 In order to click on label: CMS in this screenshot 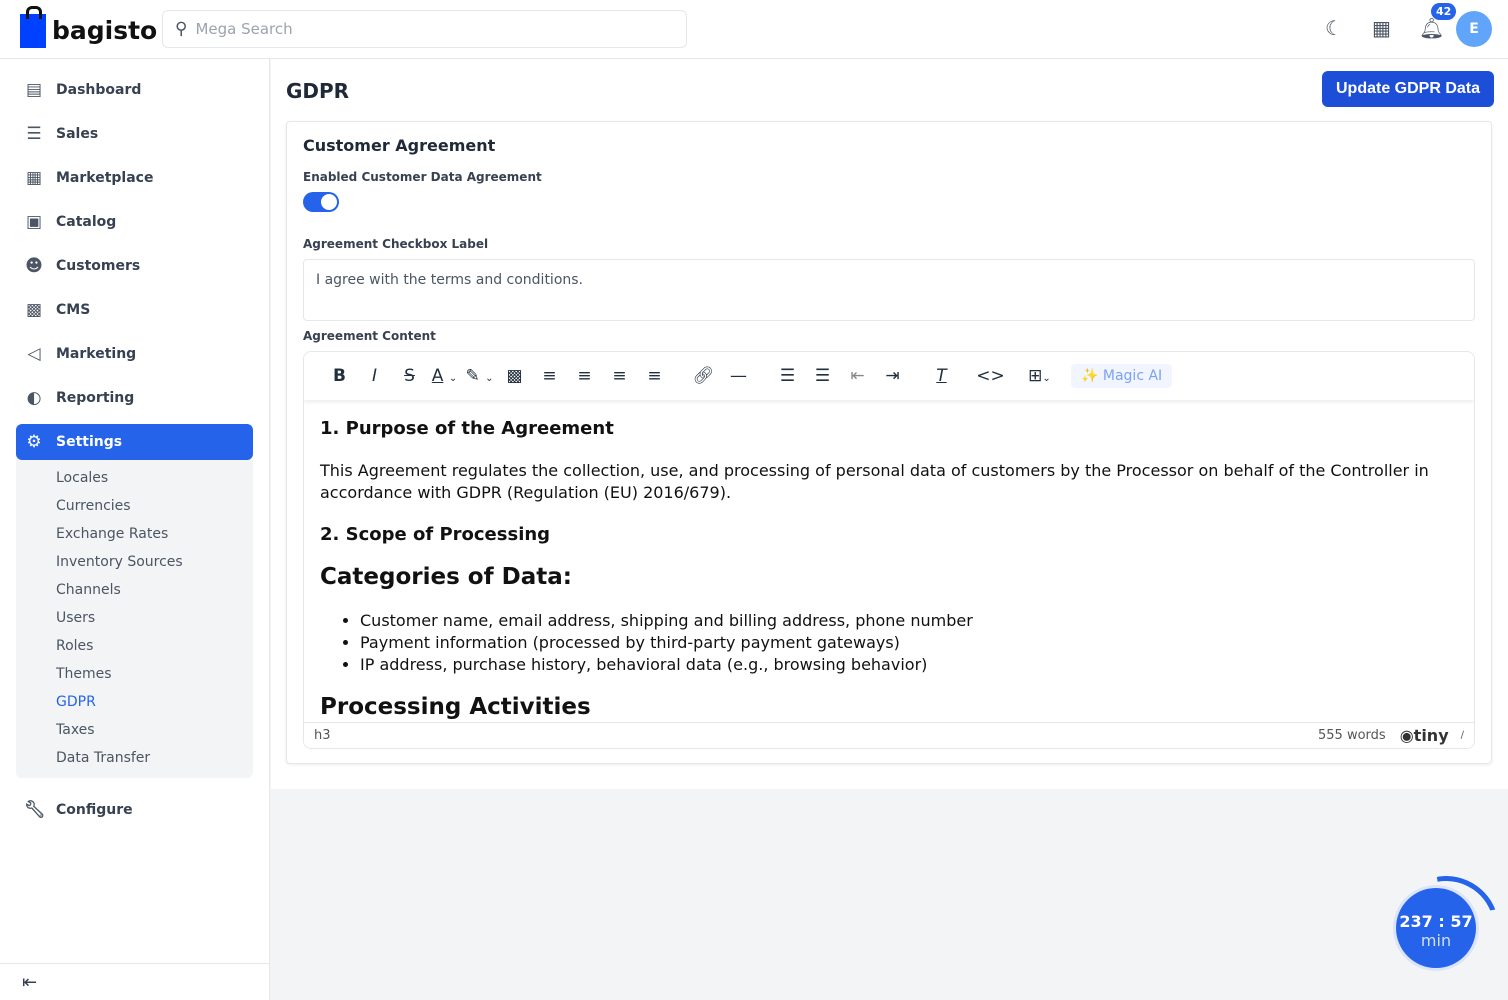, I will do `click(73, 310)`.